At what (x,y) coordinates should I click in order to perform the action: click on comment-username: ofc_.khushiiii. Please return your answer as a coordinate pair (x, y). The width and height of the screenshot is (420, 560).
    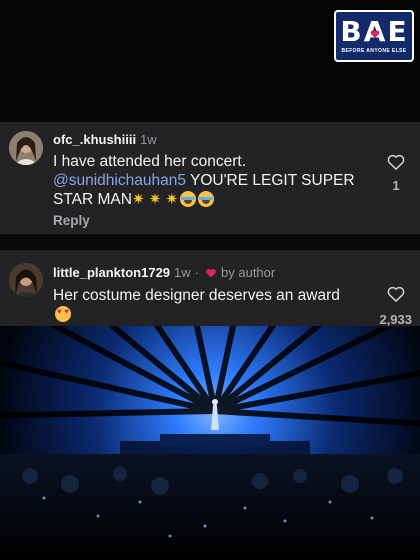
    Looking at the image, I should click on (94, 139).